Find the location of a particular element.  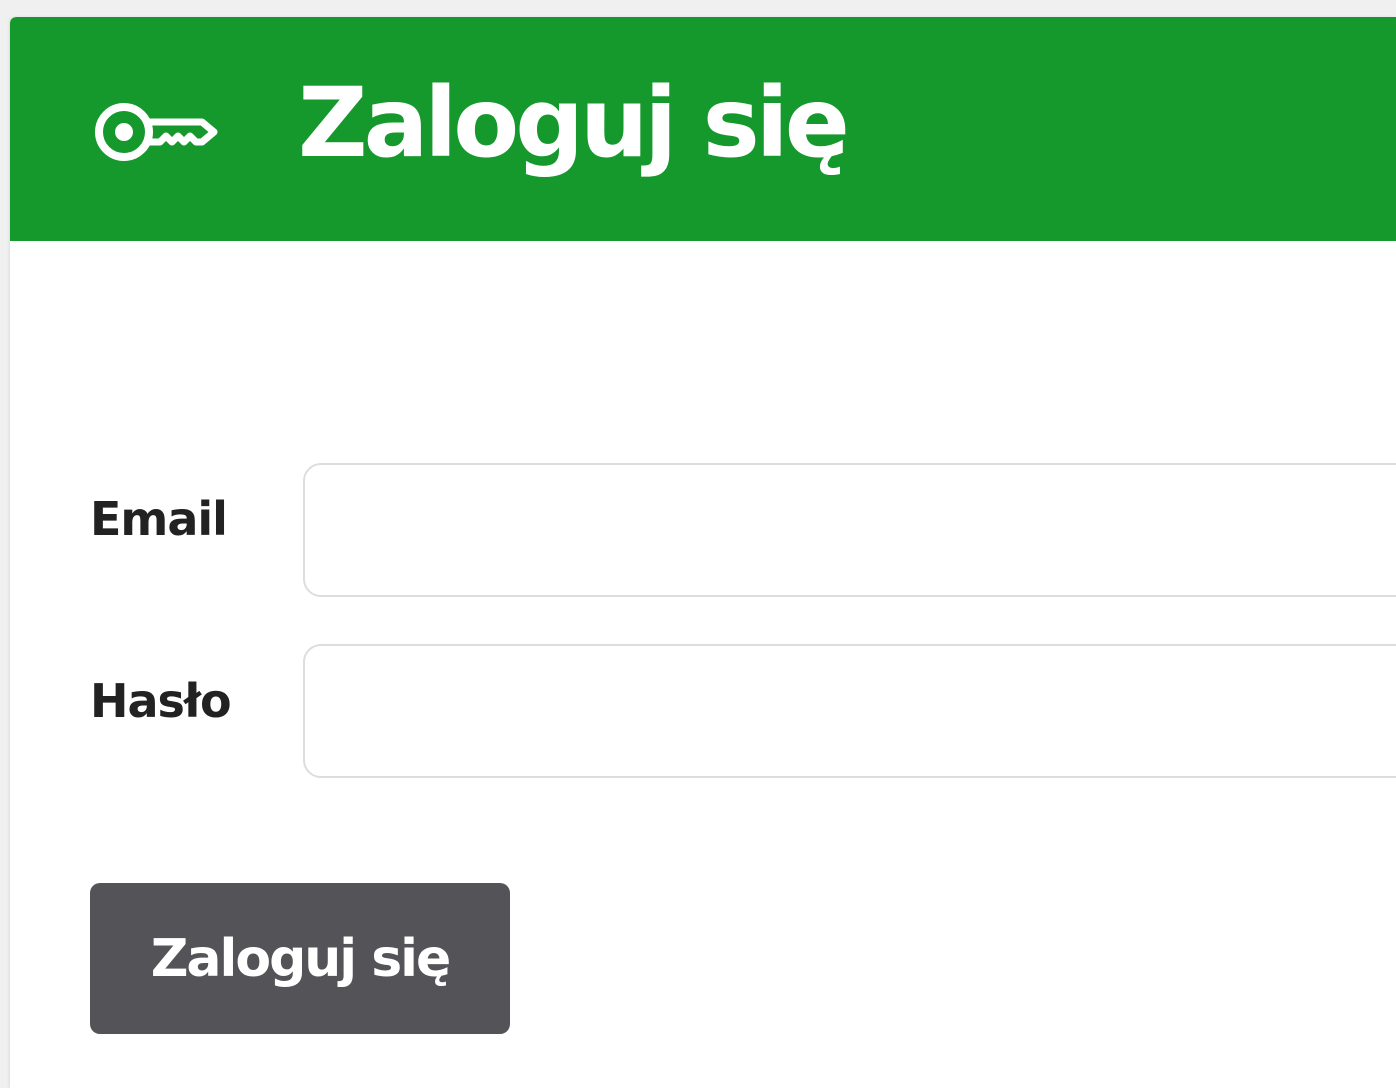

password-field is located at coordinates (849, 711).